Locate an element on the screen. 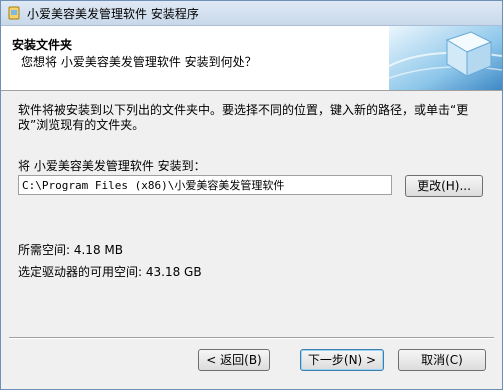 The height and width of the screenshot is (390, 503). title-bar: 小爱美容美发管理软件 安装程序 is located at coordinates (251, 13).